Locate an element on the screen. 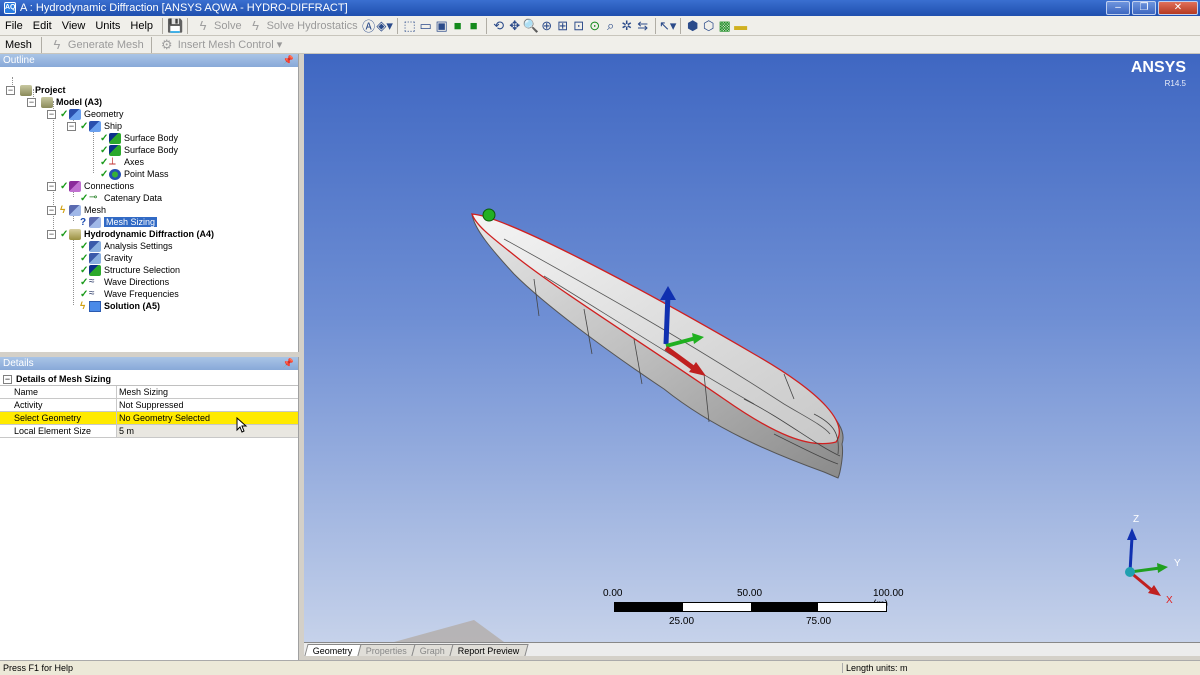 This screenshot has height=675, width=1200. select-mode-icon: ↖▾ is located at coordinates (667, 26).